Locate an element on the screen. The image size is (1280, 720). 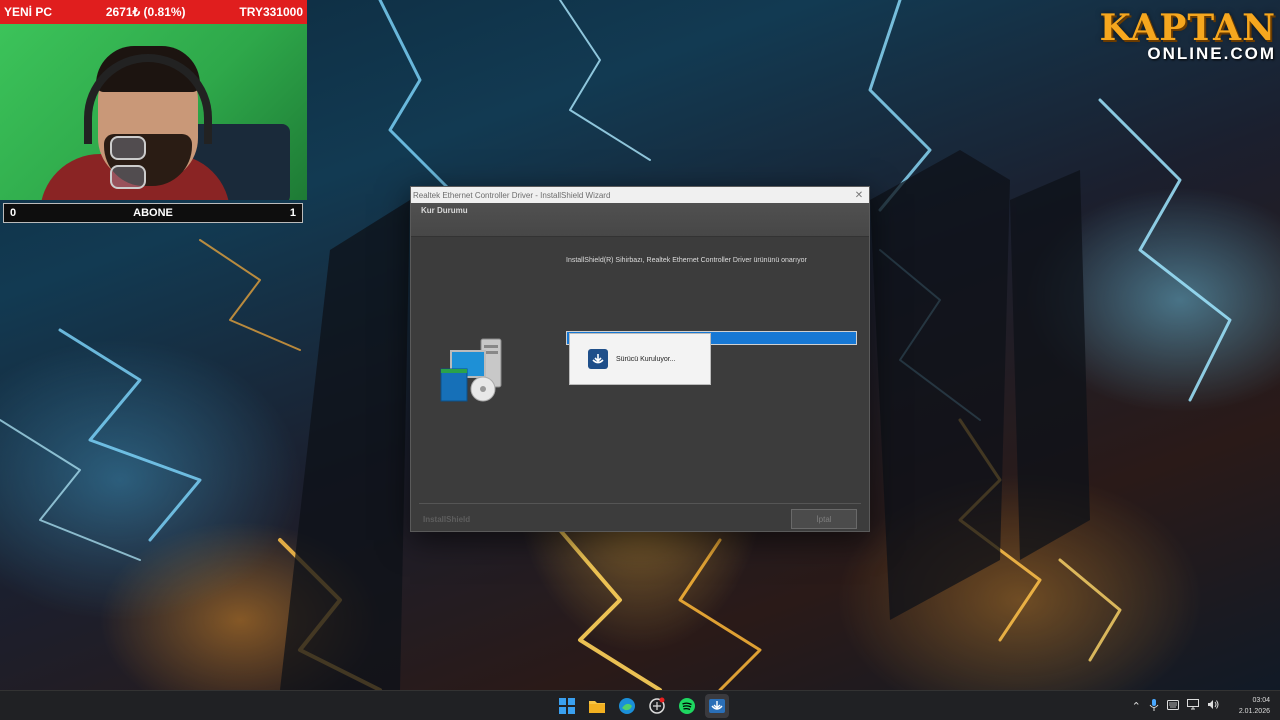
chatgpt-icon is located at coordinates (657, 706).